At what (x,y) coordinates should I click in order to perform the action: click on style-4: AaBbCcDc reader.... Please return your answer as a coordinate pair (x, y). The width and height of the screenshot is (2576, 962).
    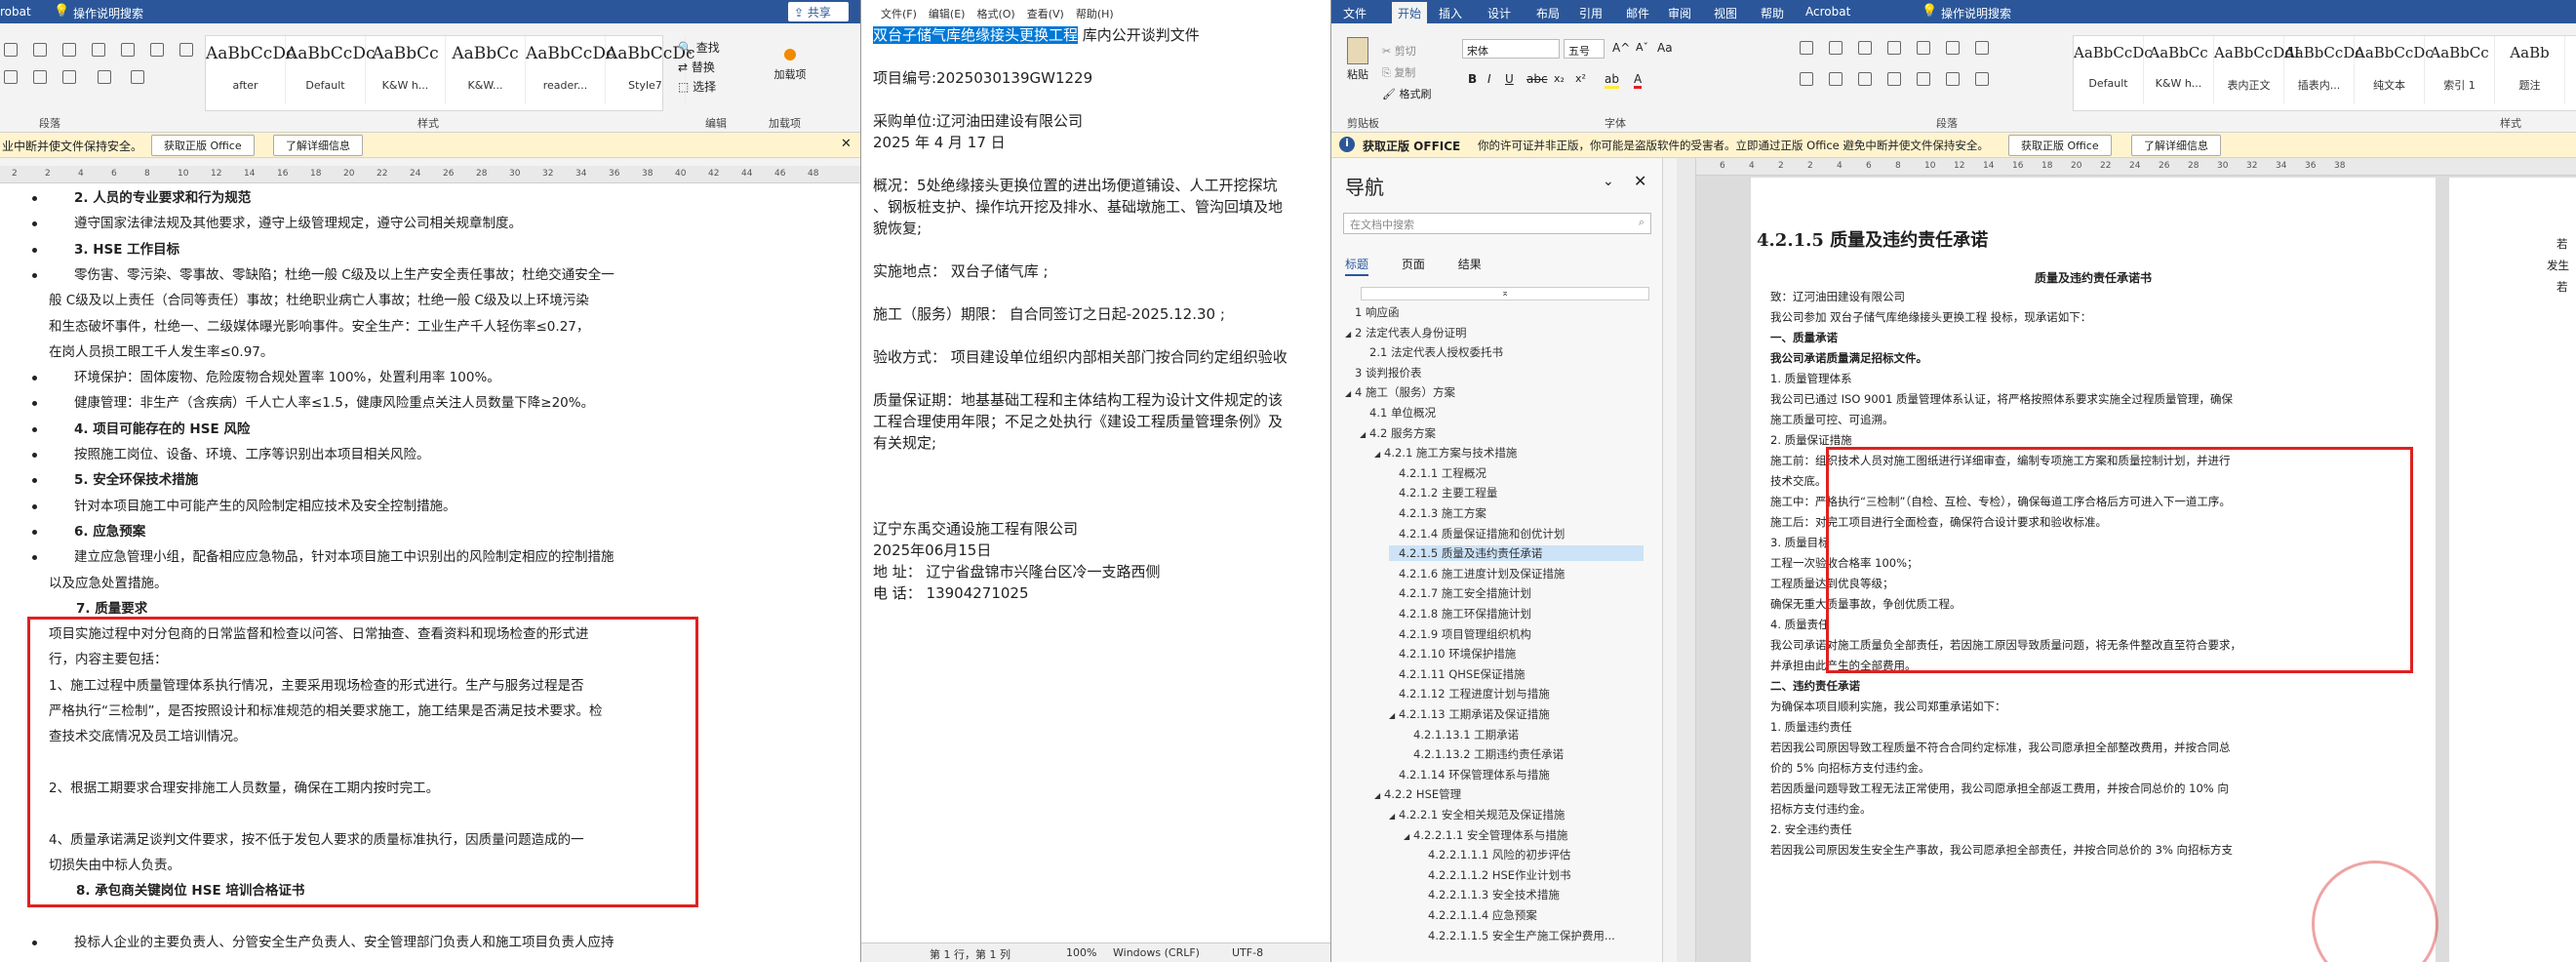
    Looking at the image, I should click on (570, 70).